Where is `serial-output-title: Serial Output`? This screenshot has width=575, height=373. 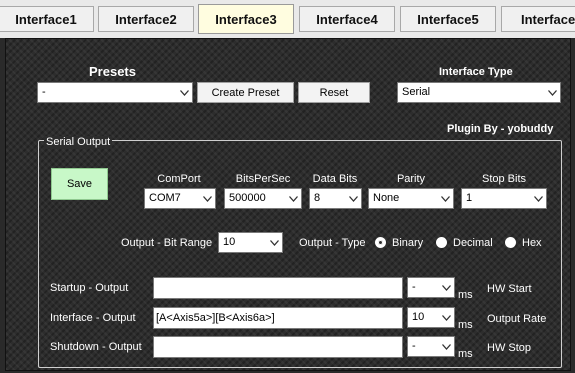
serial-output-title: Serial Output is located at coordinates (78, 142).